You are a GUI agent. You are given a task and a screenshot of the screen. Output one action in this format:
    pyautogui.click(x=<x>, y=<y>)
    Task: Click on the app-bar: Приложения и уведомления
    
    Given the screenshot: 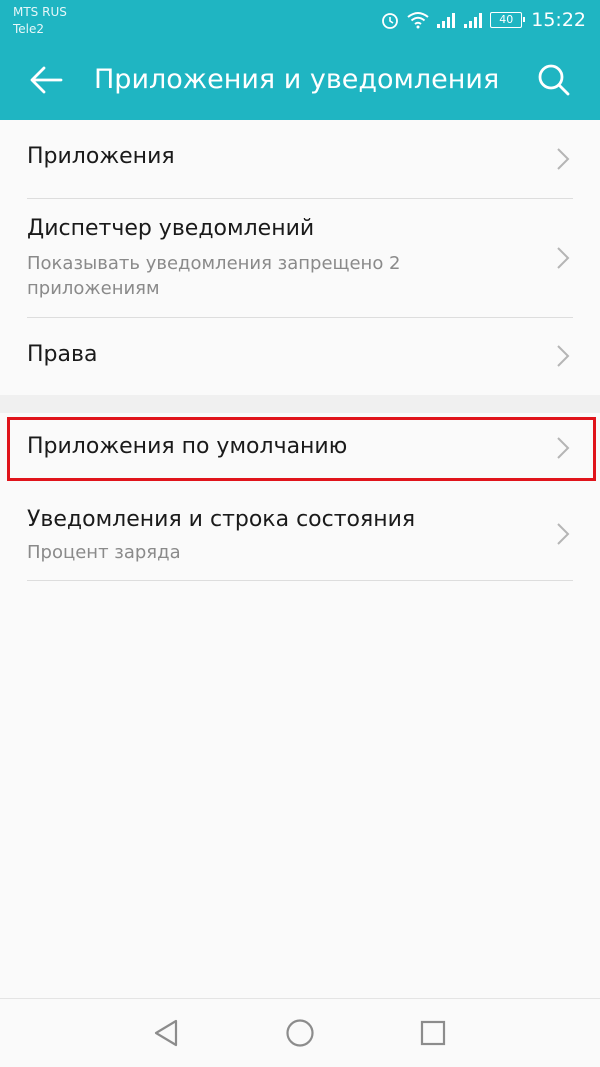 What is the action you would take?
    pyautogui.click(x=300, y=80)
    